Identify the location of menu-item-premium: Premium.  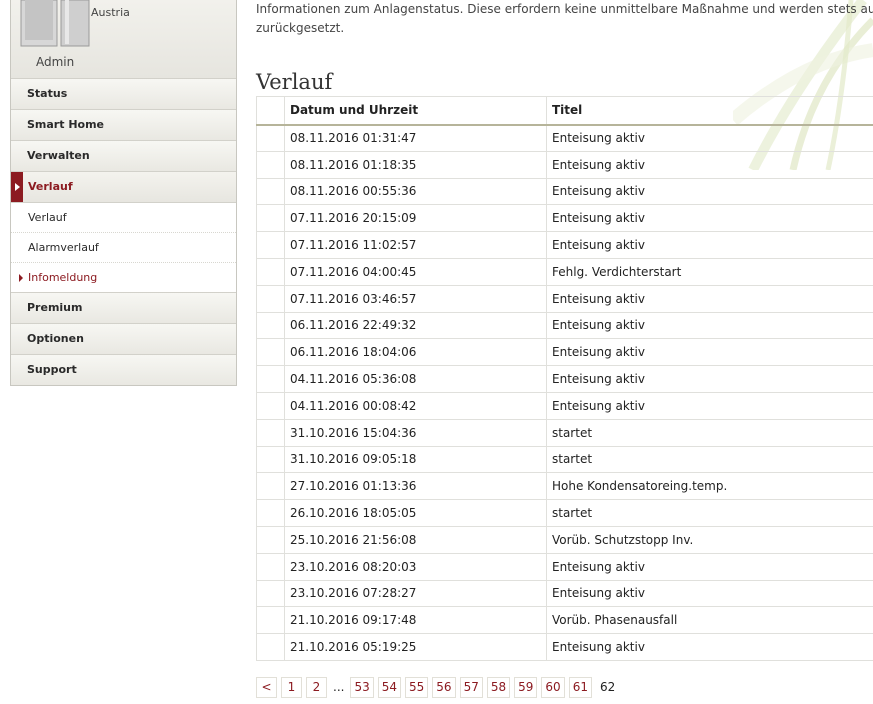
(123, 307).